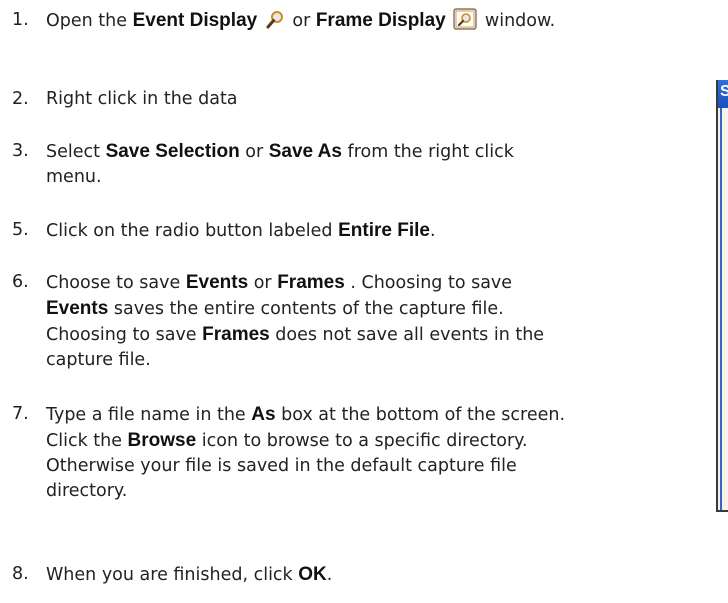 The width and height of the screenshot is (728, 603). Describe the element at coordinates (420, 415) in the screenshot. I see `text-run: box at the bottom of the screen.` at that location.